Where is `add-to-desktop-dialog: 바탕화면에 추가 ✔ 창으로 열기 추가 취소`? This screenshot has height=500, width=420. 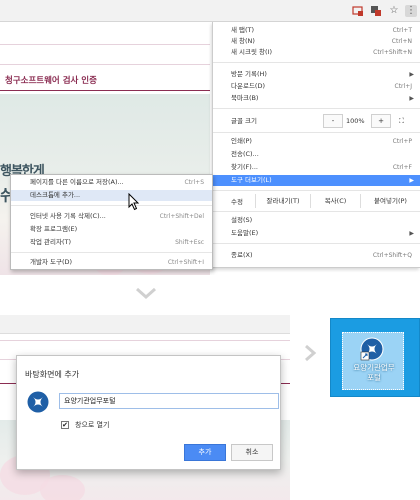 add-to-desktop-dialog: 바탕화면에 추가 ✔ 창으로 열기 추가 취소 is located at coordinates (148, 412).